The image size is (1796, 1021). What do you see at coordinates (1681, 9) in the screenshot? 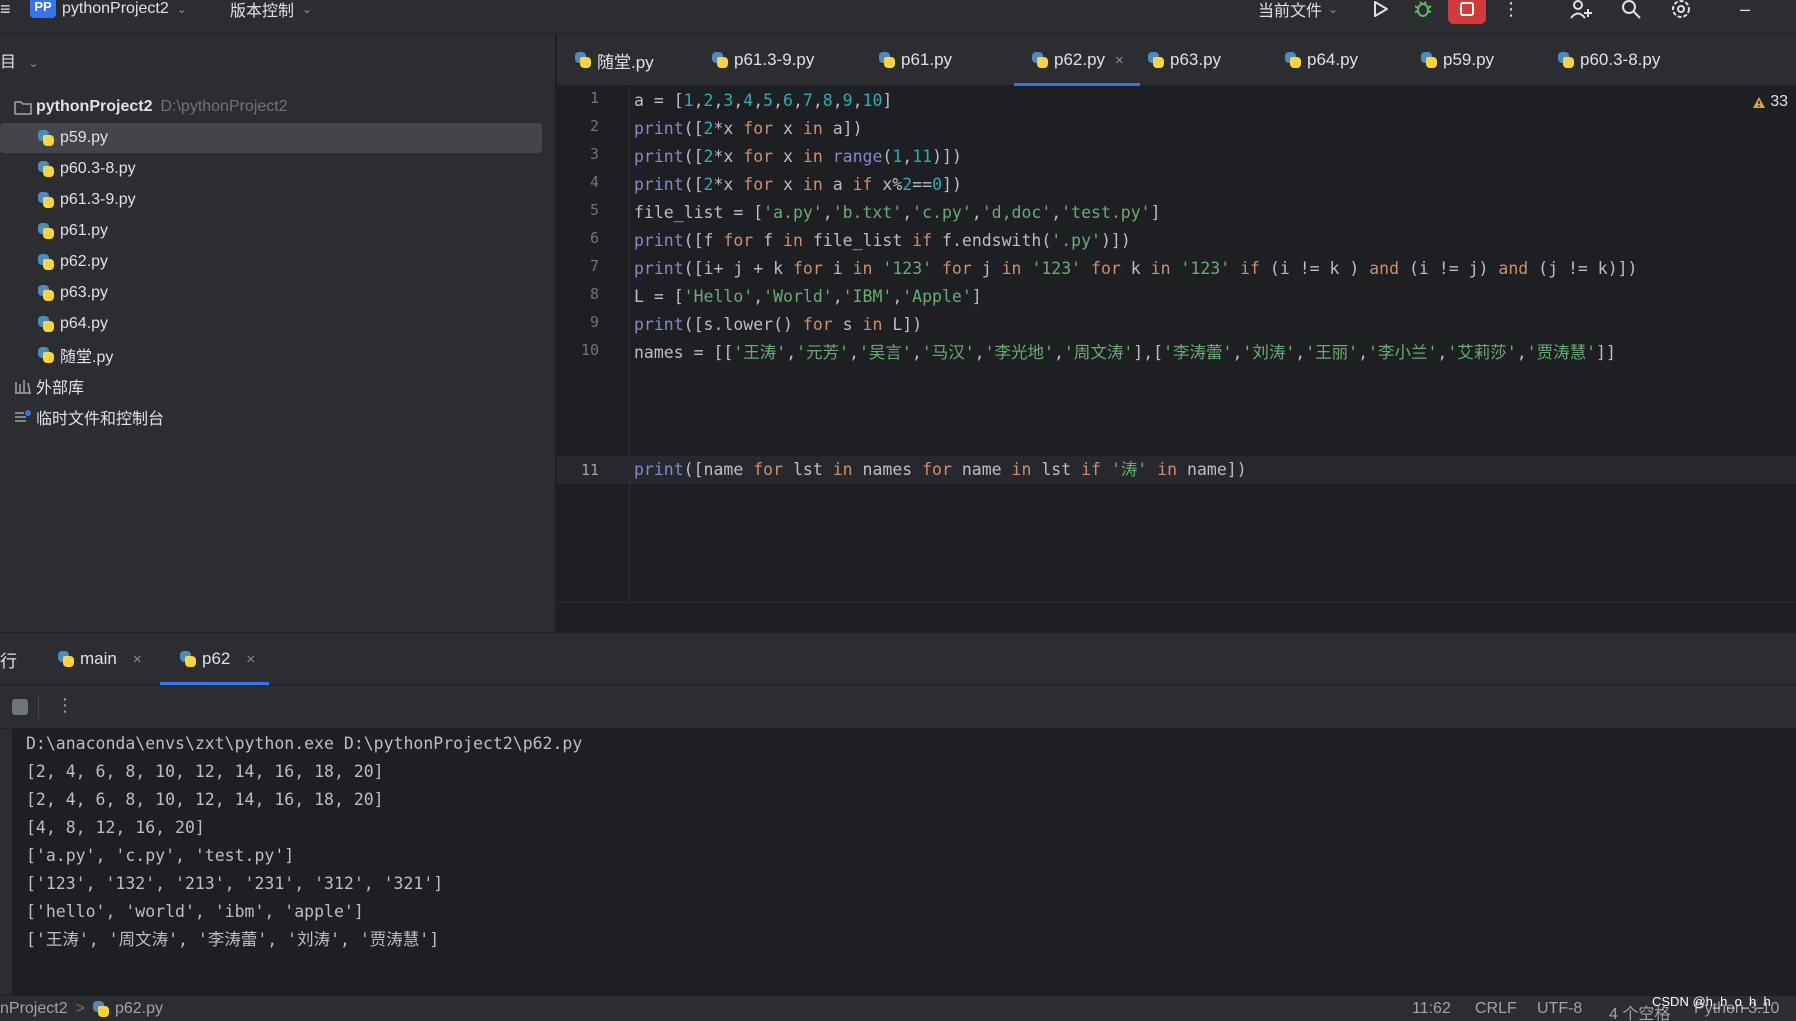
I see `gear-icon` at bounding box center [1681, 9].